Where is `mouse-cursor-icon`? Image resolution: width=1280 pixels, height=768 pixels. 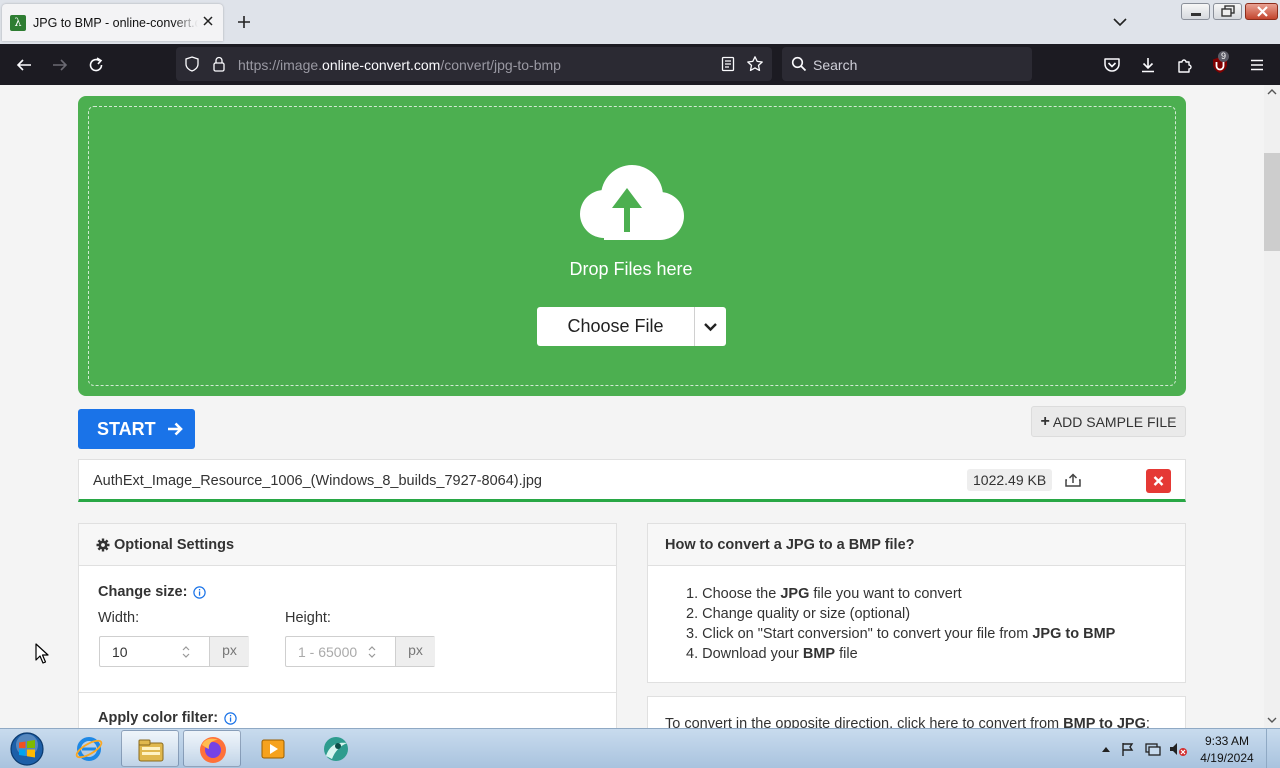
mouse-cursor-icon is located at coordinates (42, 653).